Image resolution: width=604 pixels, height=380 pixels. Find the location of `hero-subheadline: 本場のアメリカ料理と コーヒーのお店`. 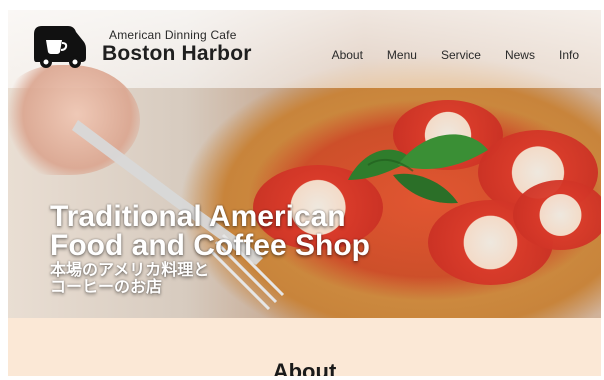

hero-subheadline: 本場のアメリカ料理と コーヒーのお店 is located at coordinates (129, 279).